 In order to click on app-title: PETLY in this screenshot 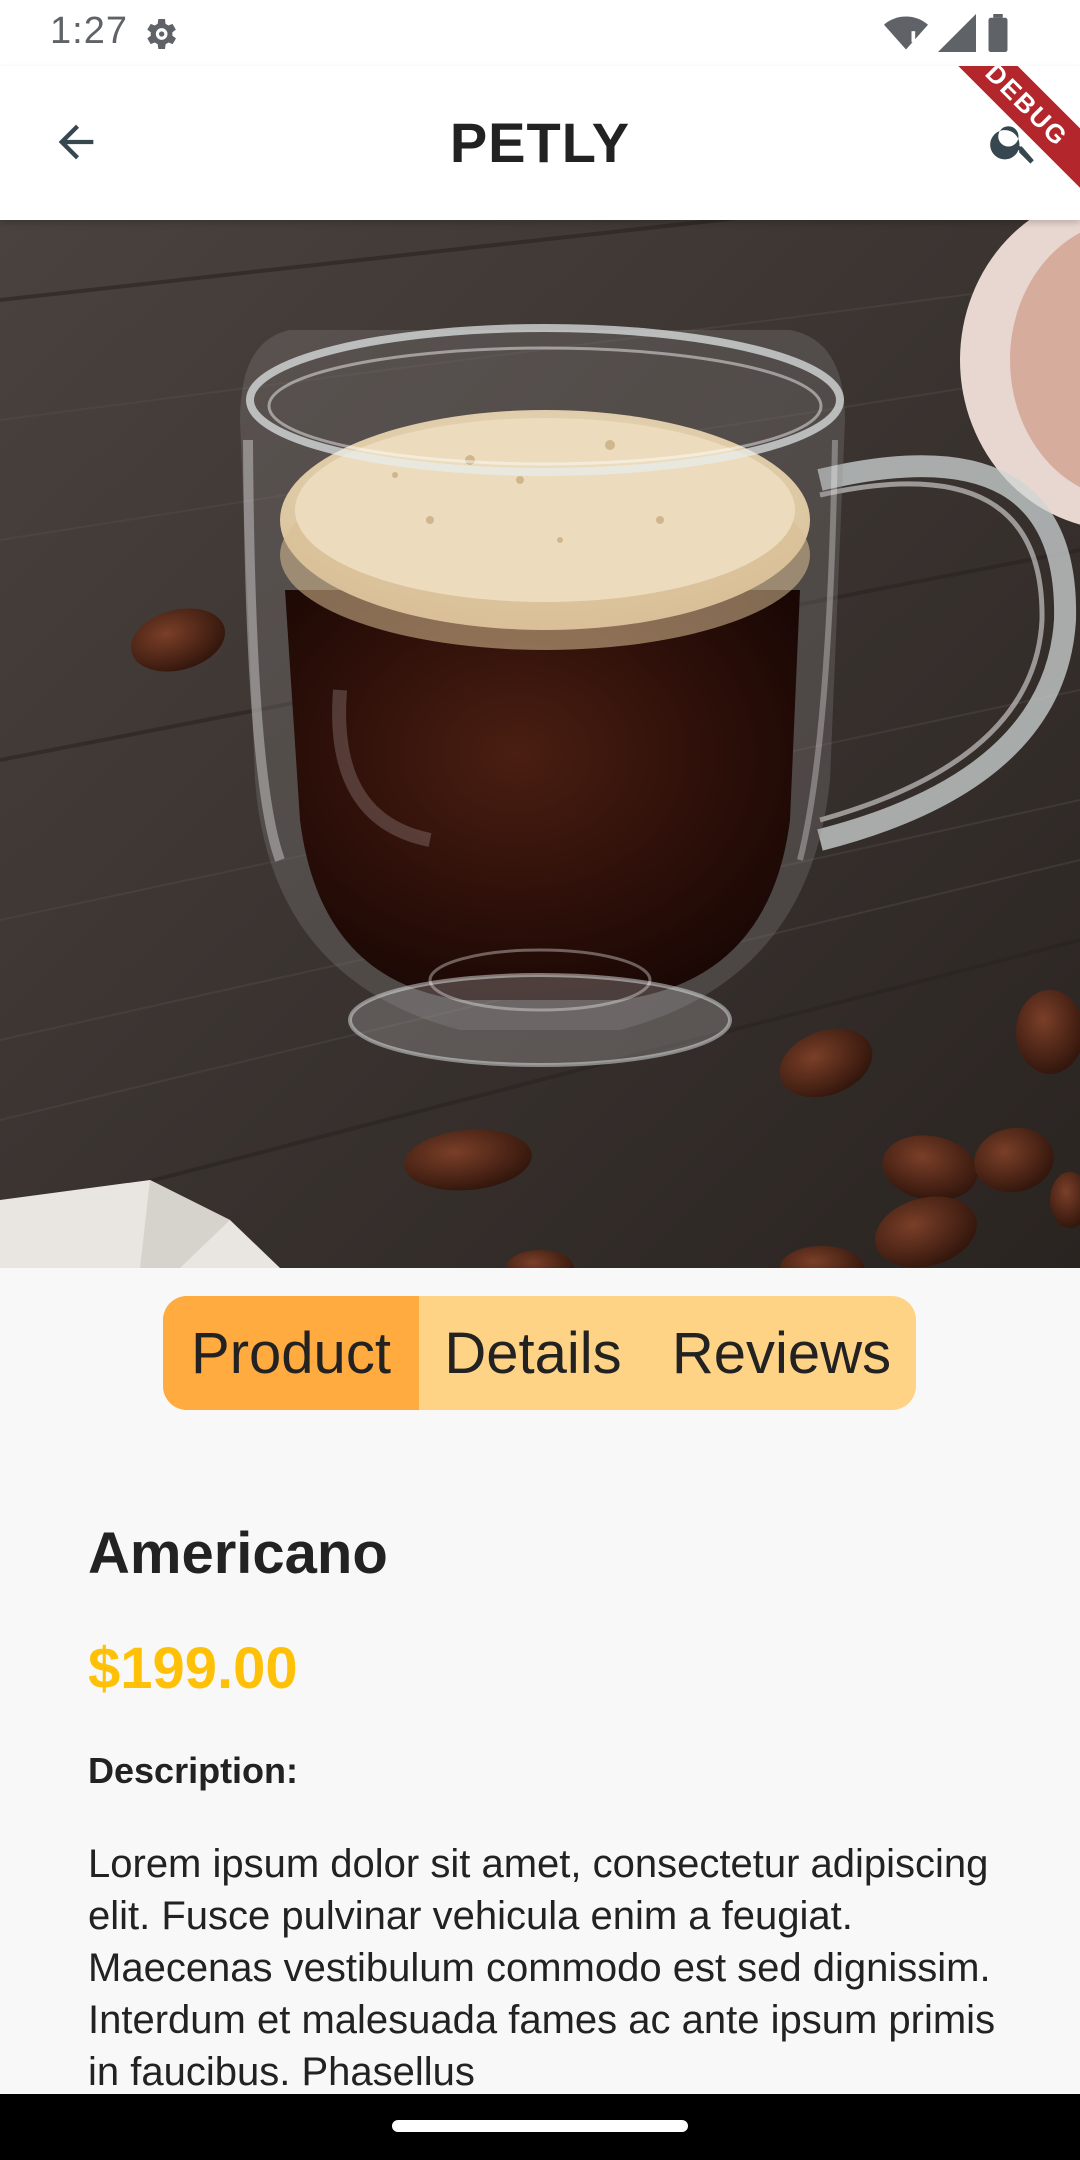, I will do `click(540, 142)`.